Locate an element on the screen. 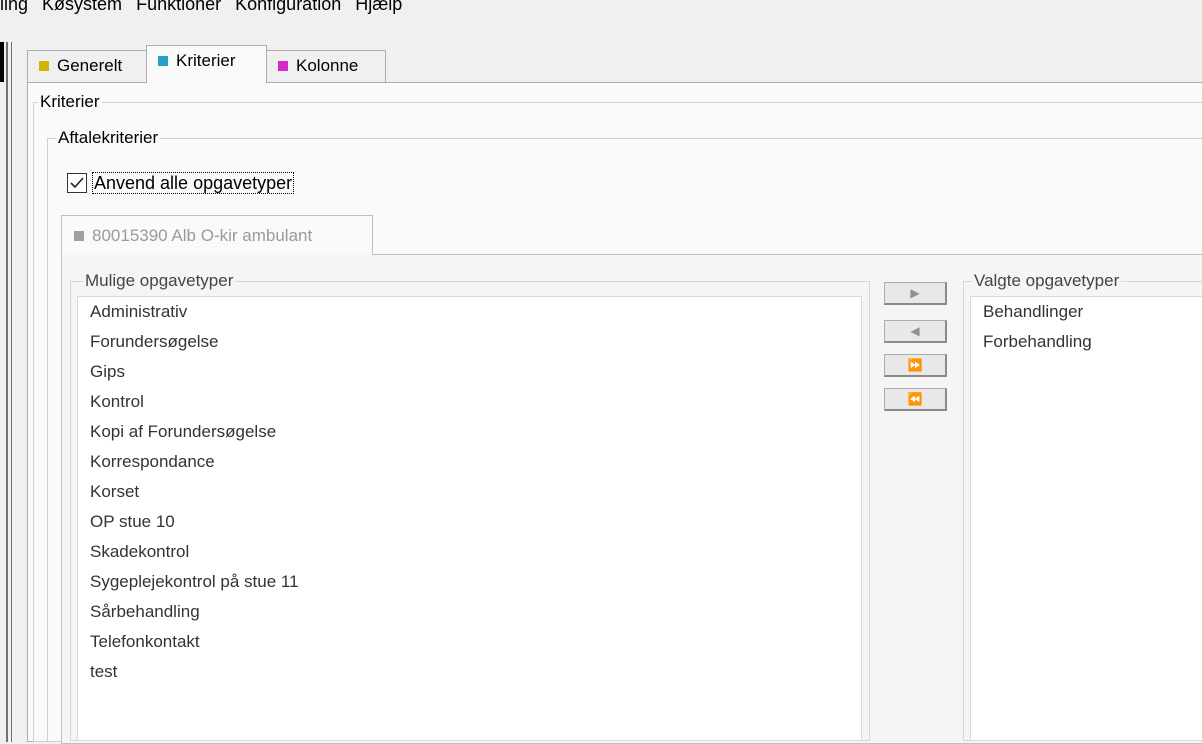 The height and width of the screenshot is (744, 1202). selected-task-types-list: Behandlinger Forbehandling is located at coordinates (1086, 518).